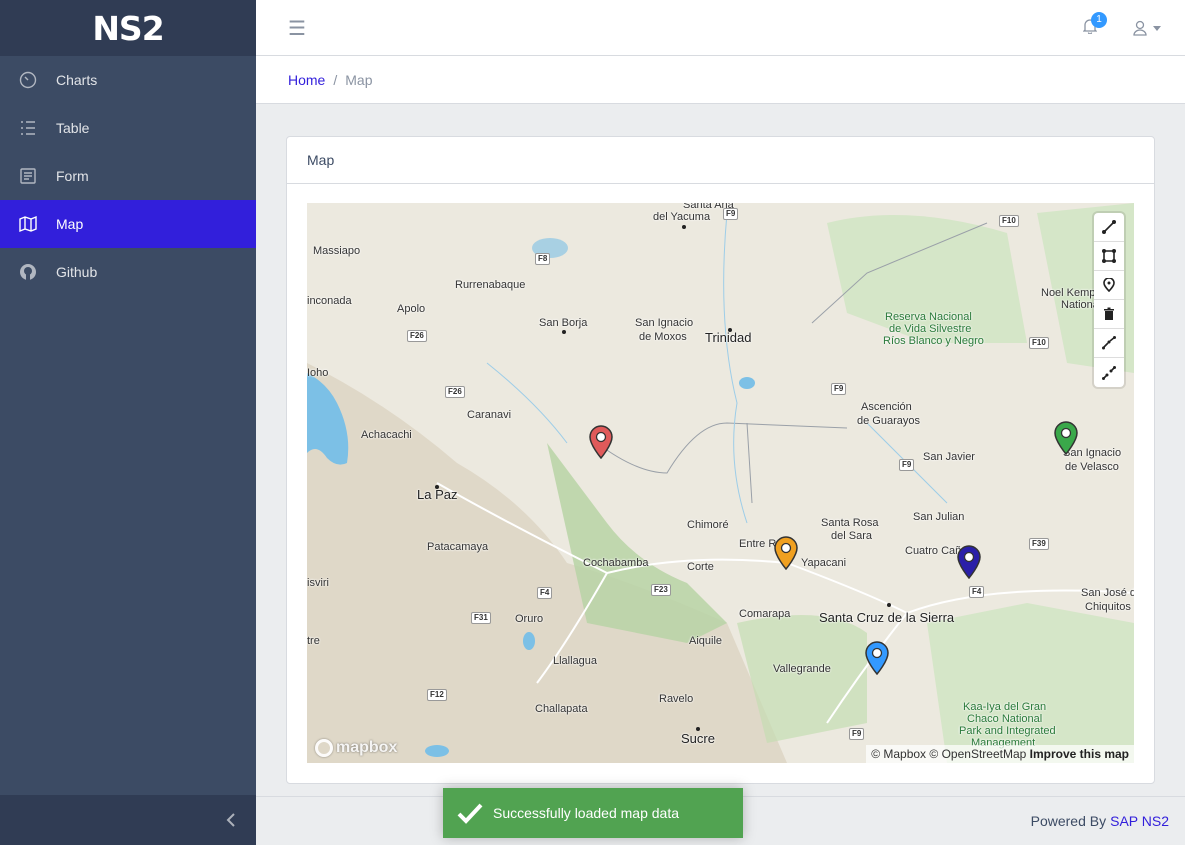 This screenshot has height=845, width=1185. I want to click on map-road-shield: F31, so click(481, 618).